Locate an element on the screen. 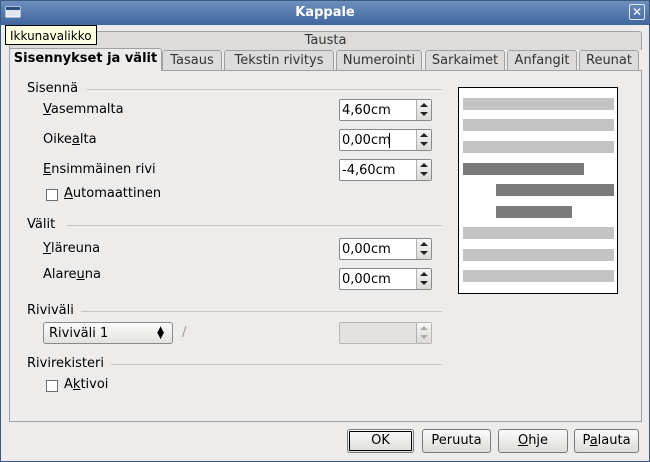  indent-section-label: Sisennä is located at coordinates (53, 88).